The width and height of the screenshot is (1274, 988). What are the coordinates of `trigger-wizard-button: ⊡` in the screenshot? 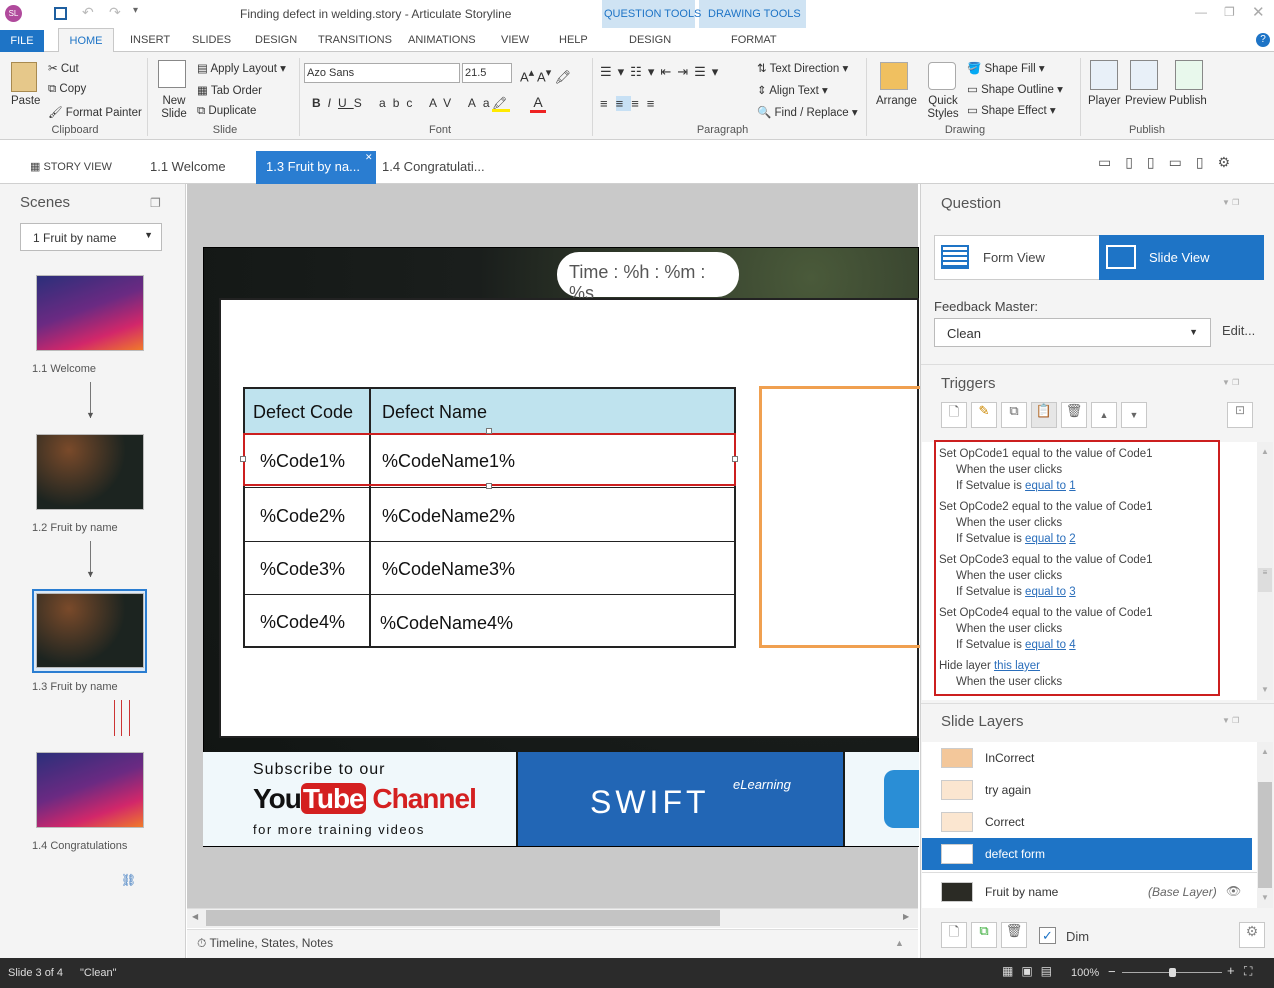 It's located at (1240, 415).